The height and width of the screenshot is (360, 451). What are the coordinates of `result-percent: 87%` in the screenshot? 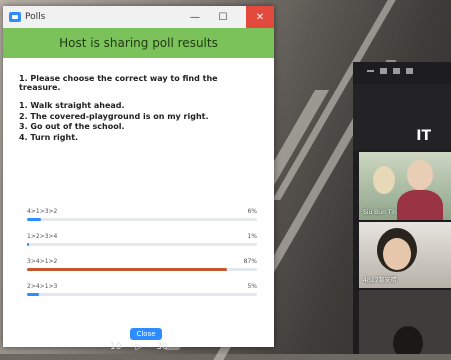 It's located at (250, 261).